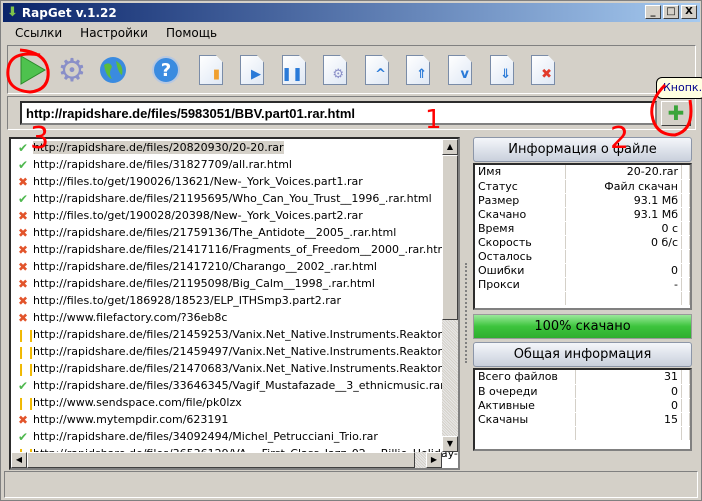 The height and width of the screenshot is (501, 702). What do you see at coordinates (623, 256) in the screenshot?
I see `info-value` at bounding box center [623, 256].